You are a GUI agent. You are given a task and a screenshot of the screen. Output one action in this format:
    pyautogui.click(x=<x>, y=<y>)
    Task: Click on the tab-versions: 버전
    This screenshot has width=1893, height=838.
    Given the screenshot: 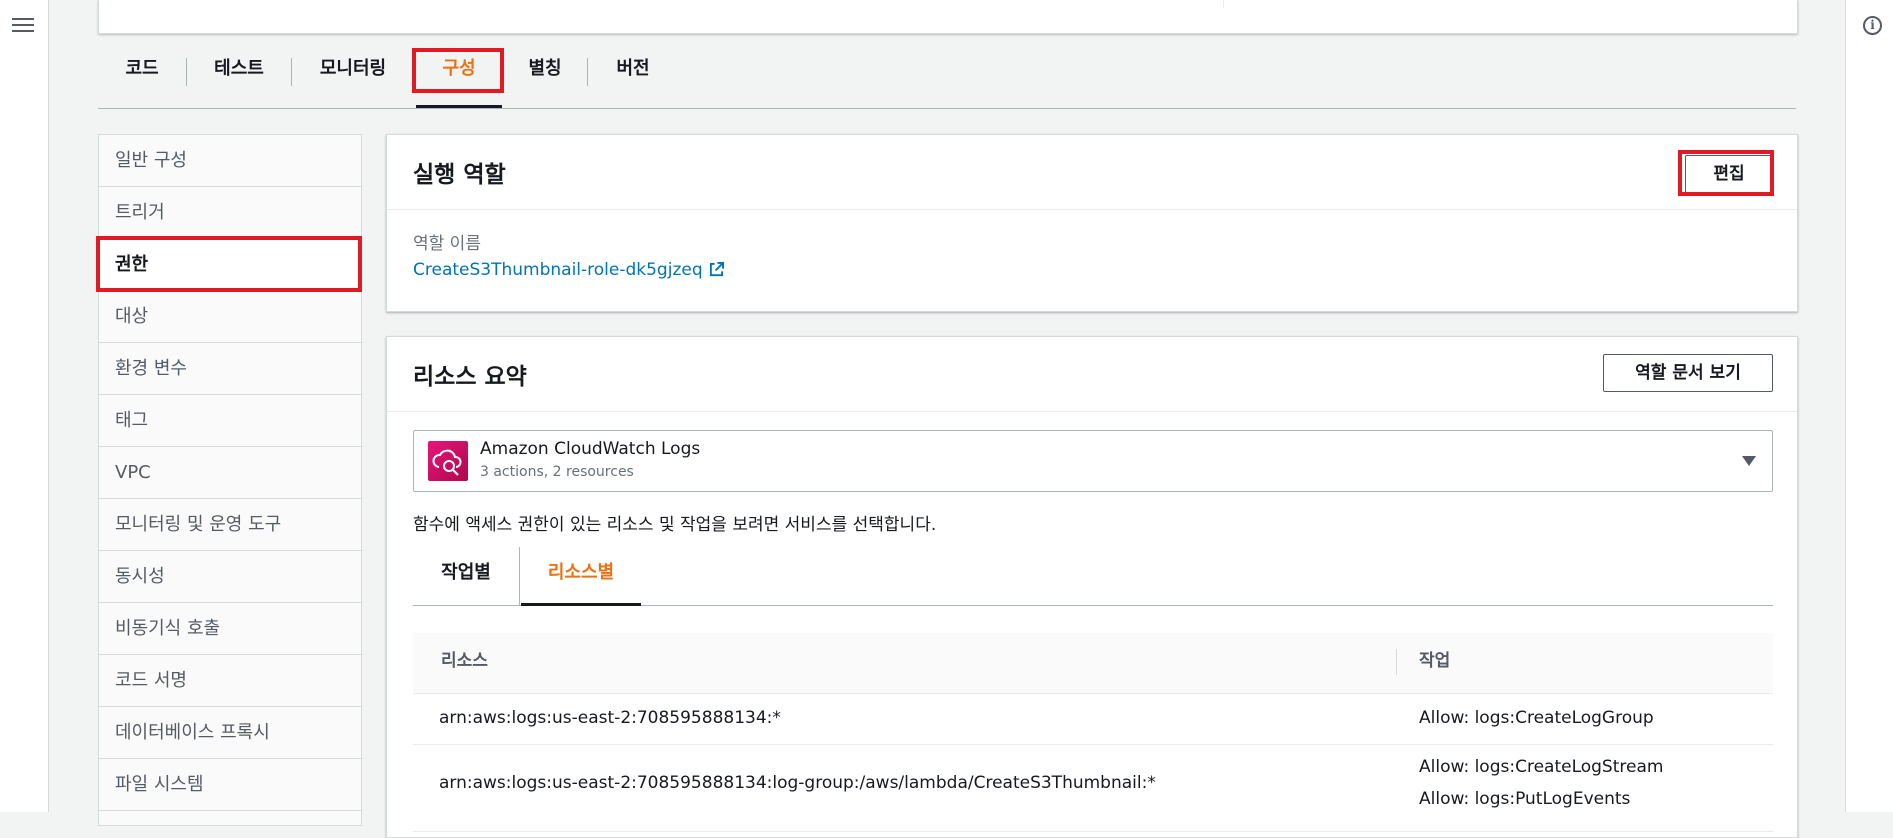 What is the action you would take?
    pyautogui.click(x=633, y=78)
    